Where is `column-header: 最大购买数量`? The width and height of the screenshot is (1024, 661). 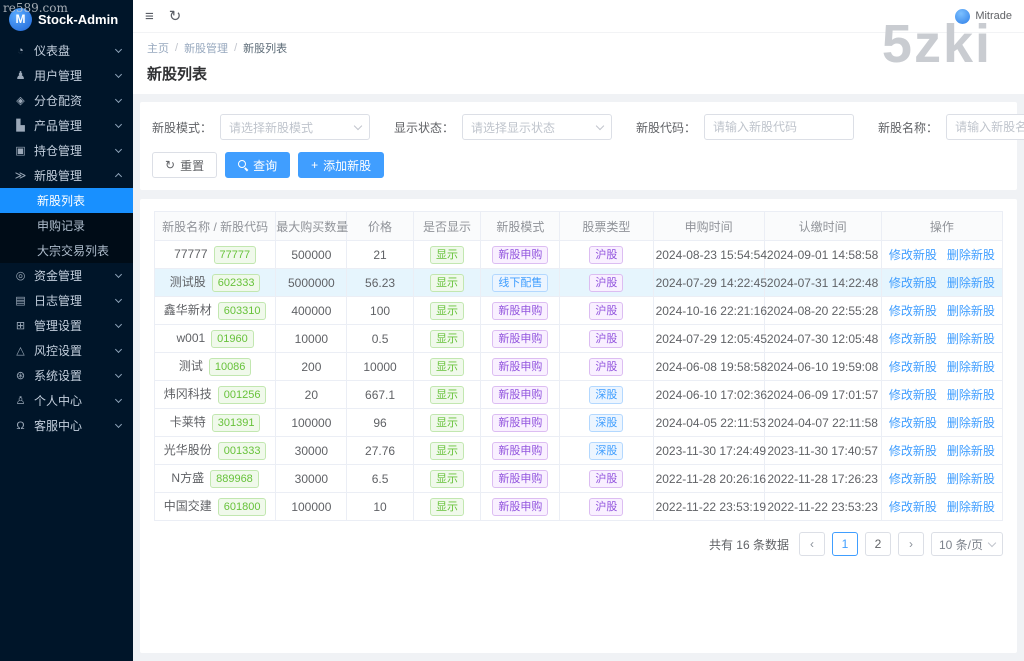
column-header: 最大购买数量 is located at coordinates (311, 226).